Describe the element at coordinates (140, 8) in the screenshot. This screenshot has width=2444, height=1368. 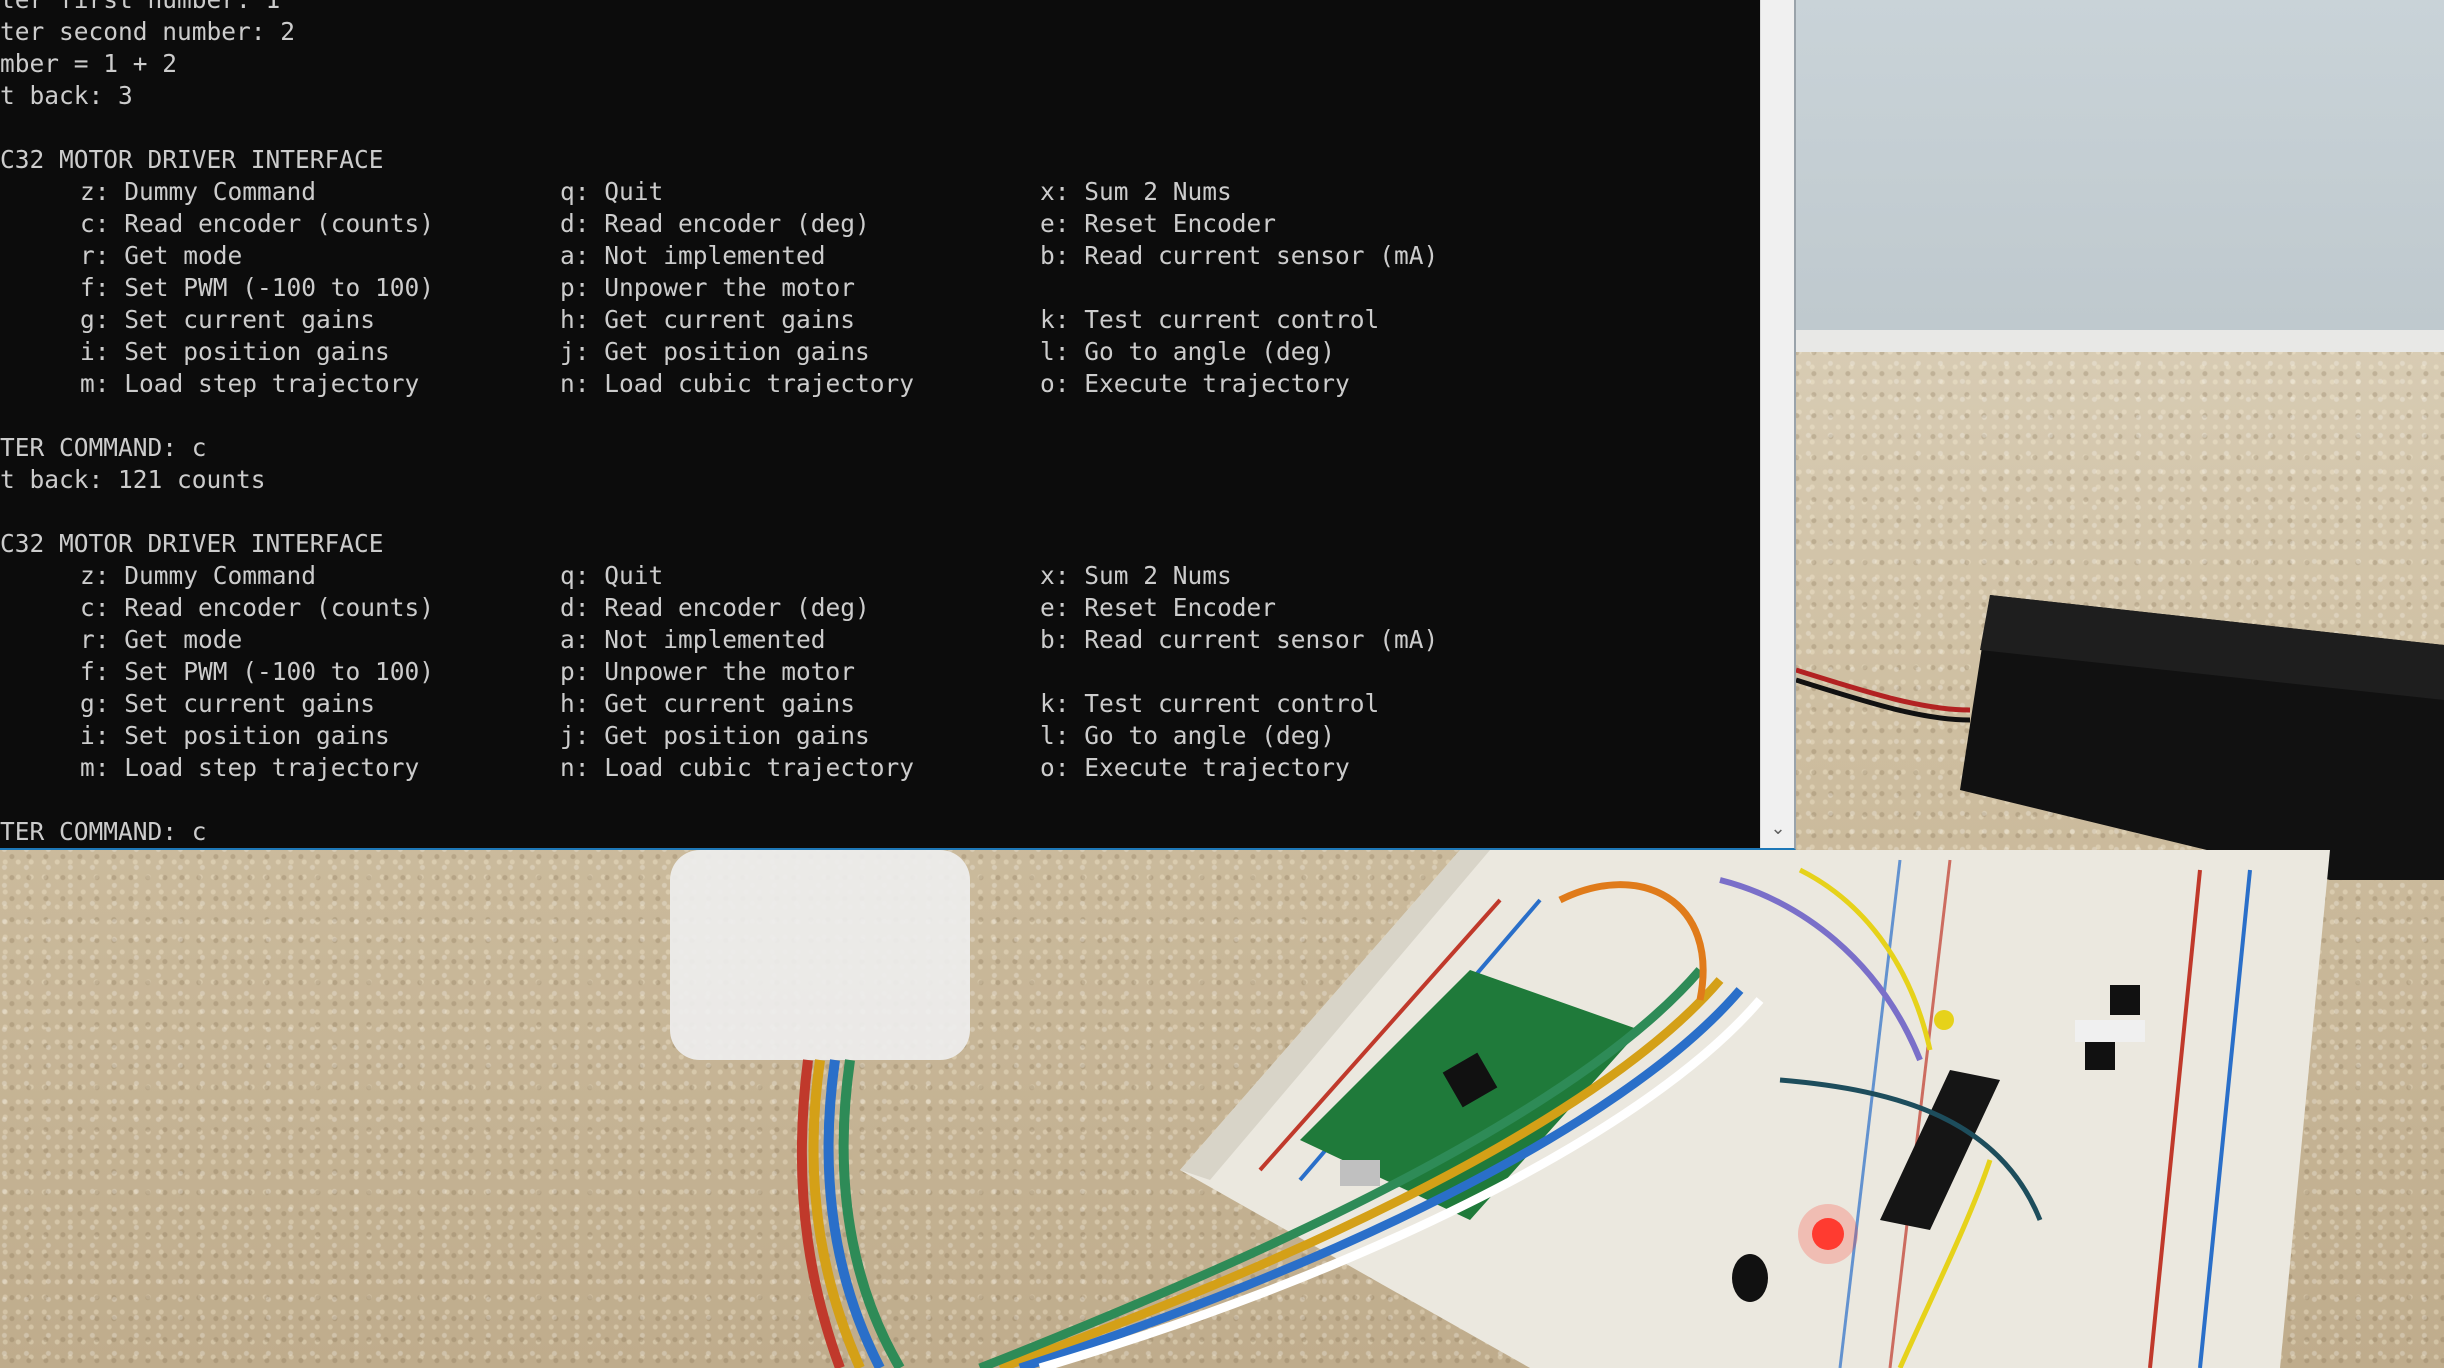
I see `line-text: ter first number: 1` at that location.